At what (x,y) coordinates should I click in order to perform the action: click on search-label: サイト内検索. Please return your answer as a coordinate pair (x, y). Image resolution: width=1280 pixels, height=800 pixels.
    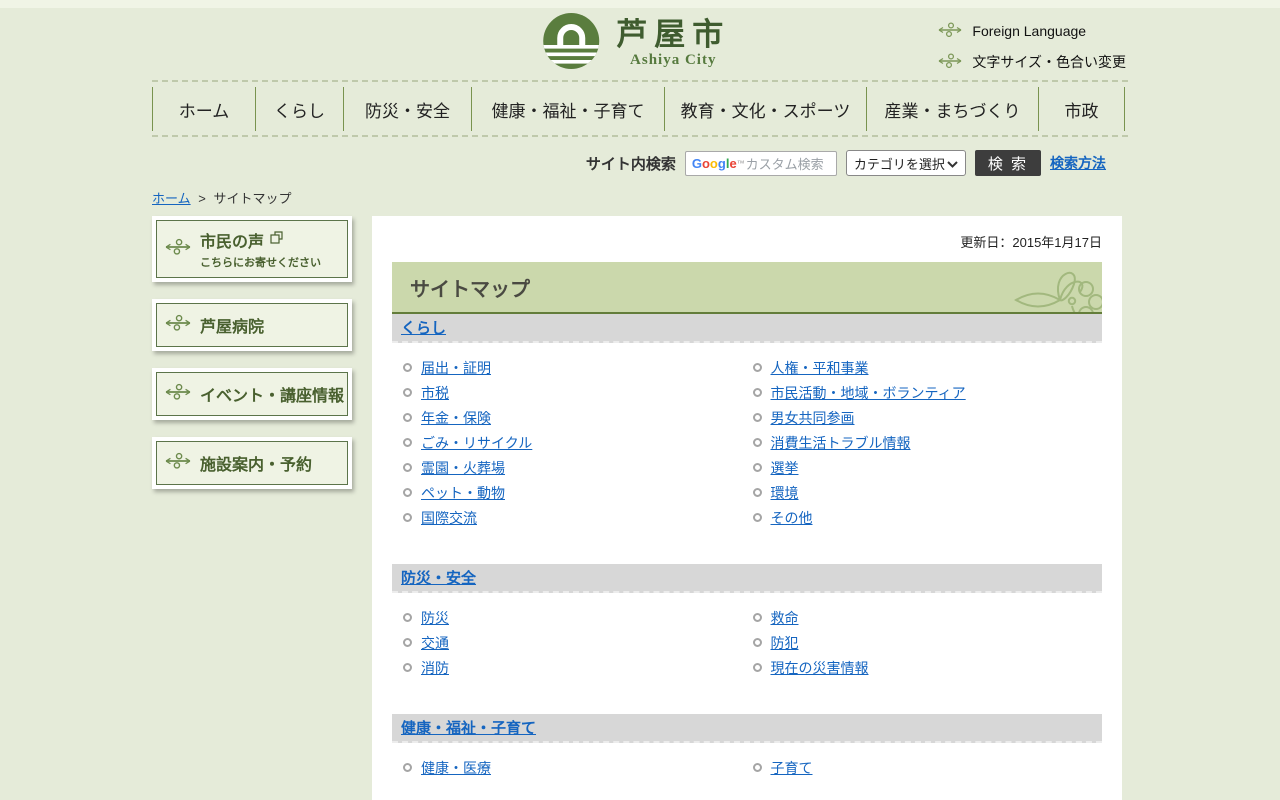
    Looking at the image, I should click on (630, 164).